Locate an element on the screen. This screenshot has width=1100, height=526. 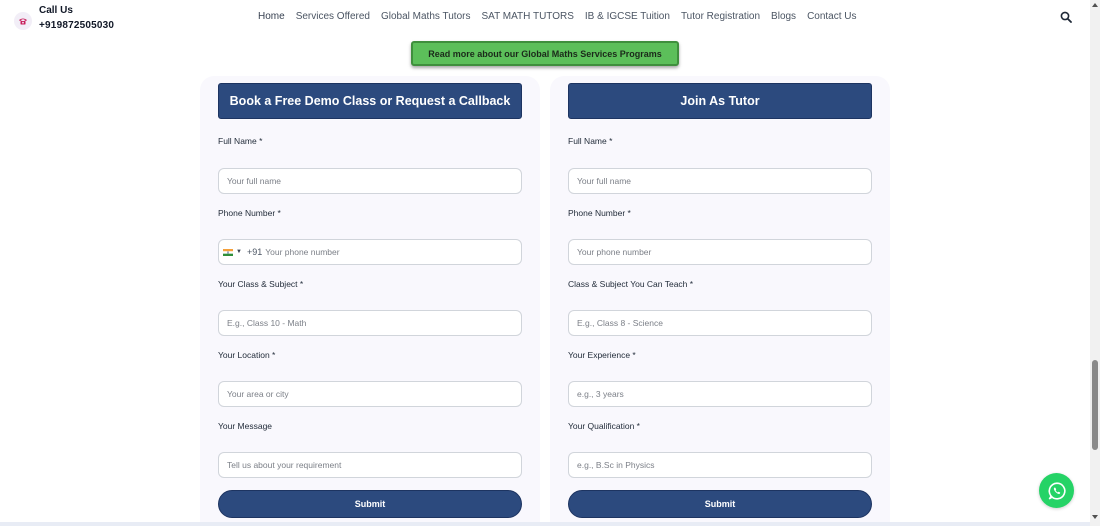
india-flag-icon is located at coordinates (228, 252).